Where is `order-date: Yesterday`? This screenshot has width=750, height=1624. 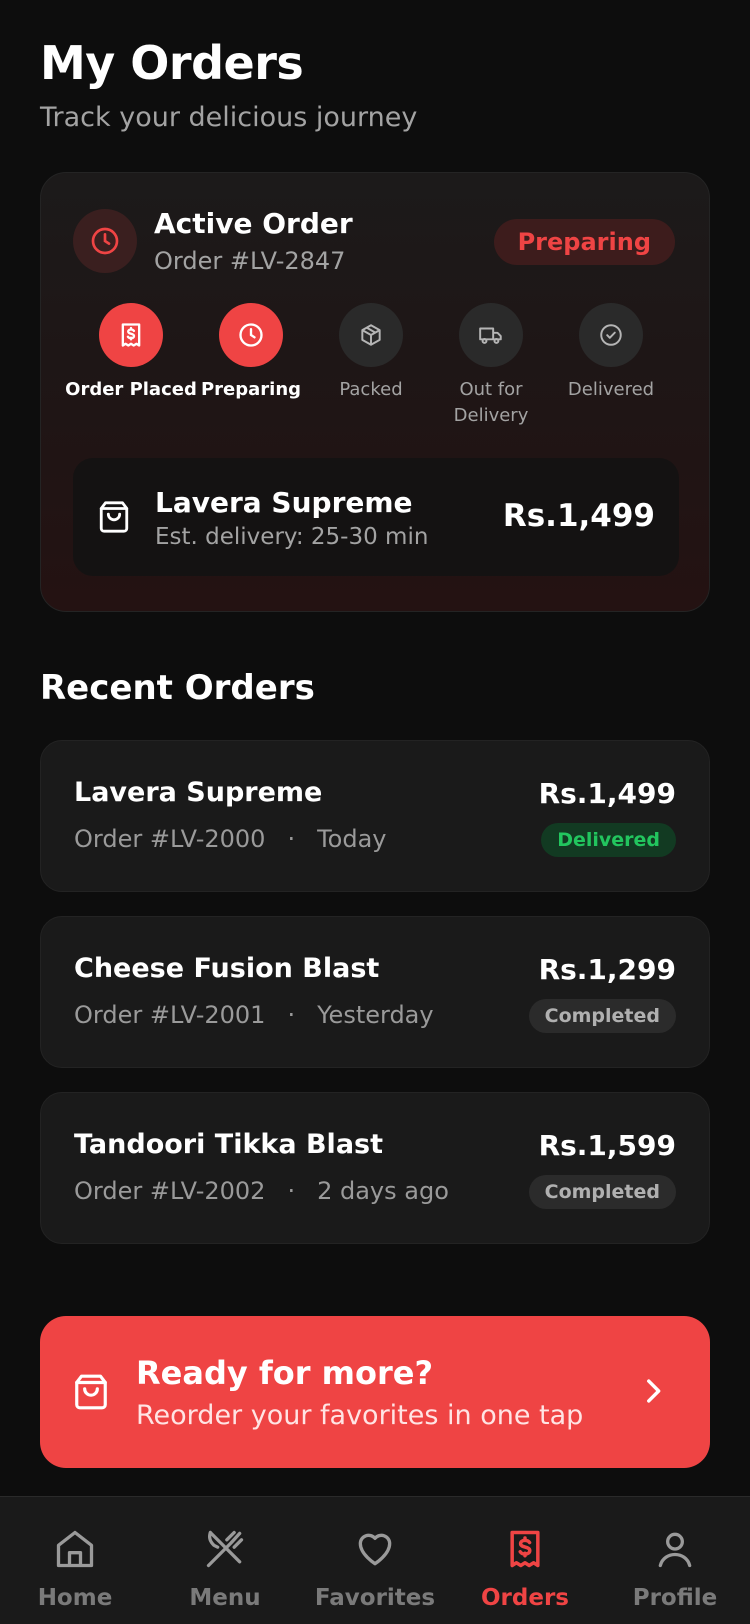 order-date: Yesterday is located at coordinates (375, 1015).